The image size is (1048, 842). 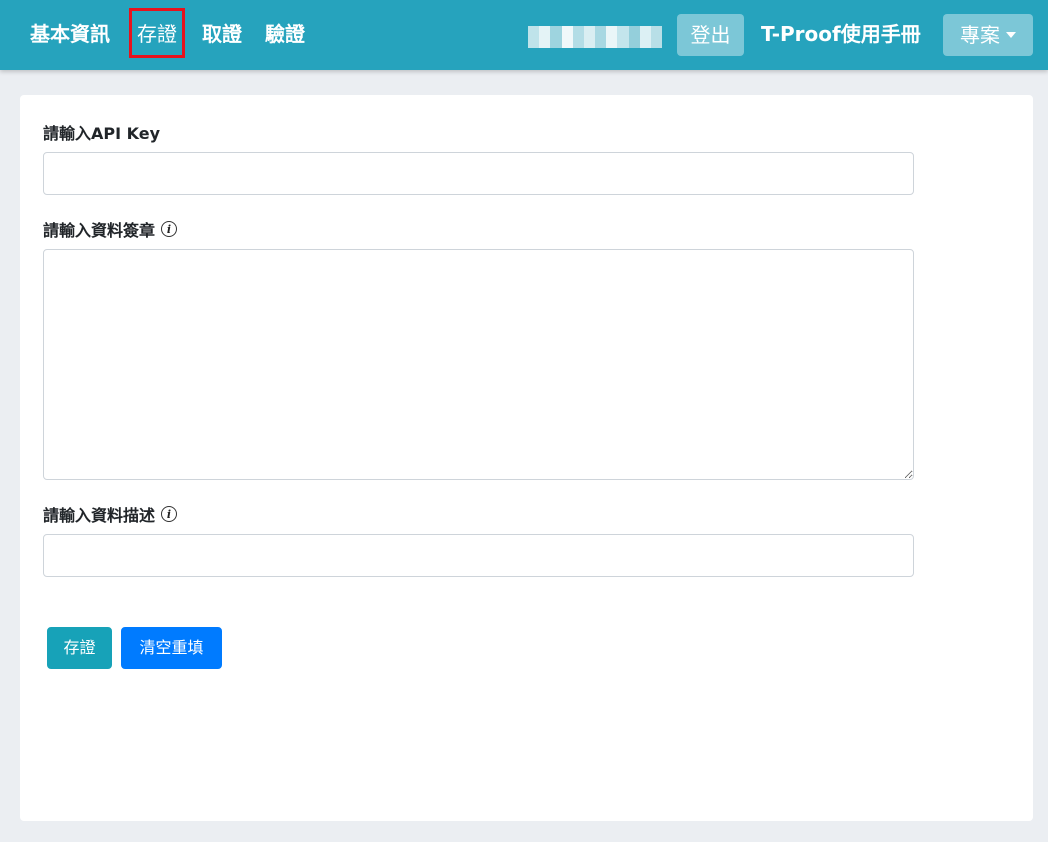 I want to click on reset-form-button: 清空重填, so click(x=171, y=648).